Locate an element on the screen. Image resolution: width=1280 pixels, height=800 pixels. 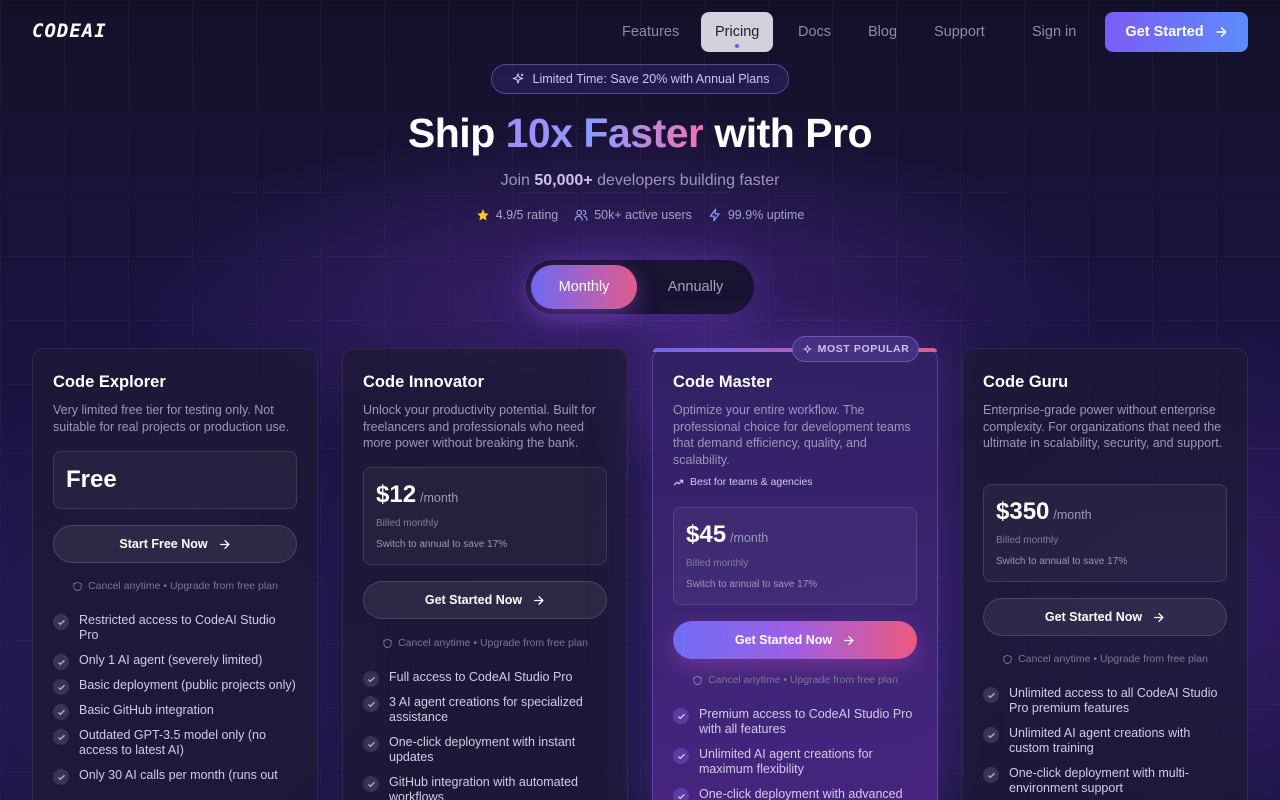
nav-link-blog: Blog is located at coordinates (882, 32).